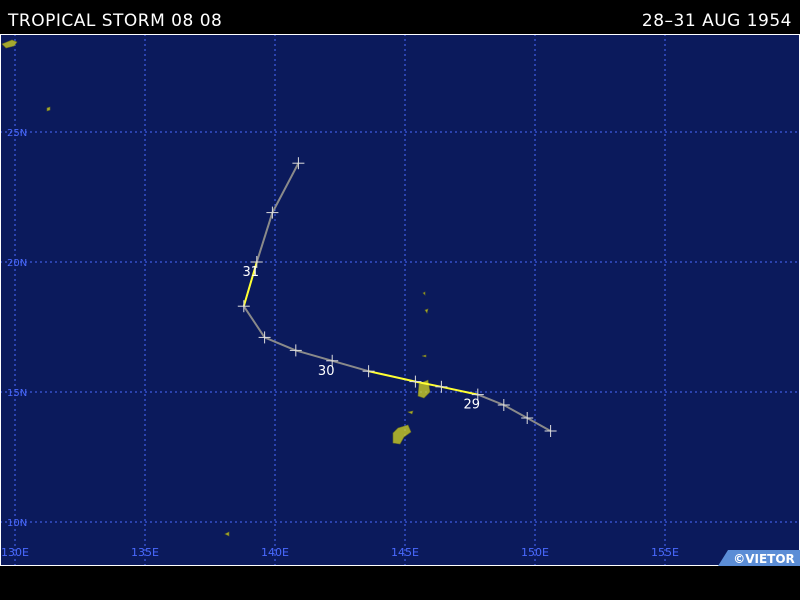 The image size is (800, 600). Describe the element at coordinates (764, 559) in the screenshot. I see `credit-text: ©VIETOR` at that location.